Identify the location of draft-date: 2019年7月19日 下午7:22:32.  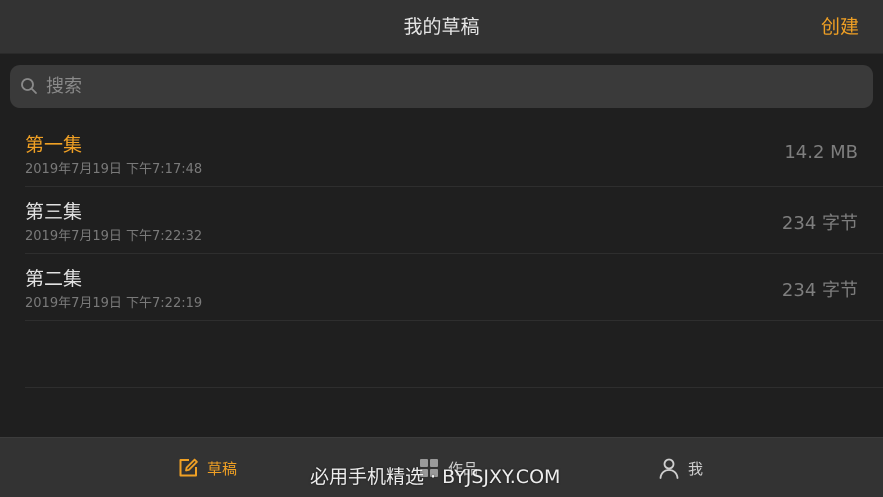
(114, 236).